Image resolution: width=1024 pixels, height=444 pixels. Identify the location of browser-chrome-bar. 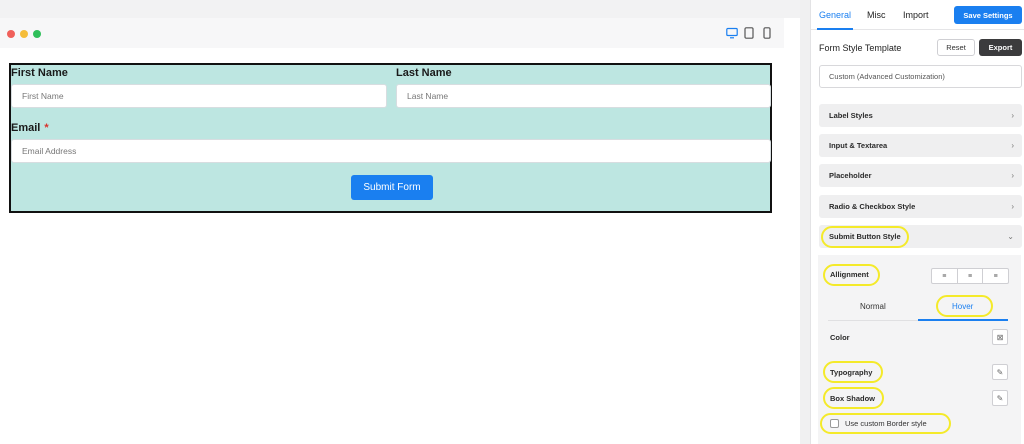
(392, 33).